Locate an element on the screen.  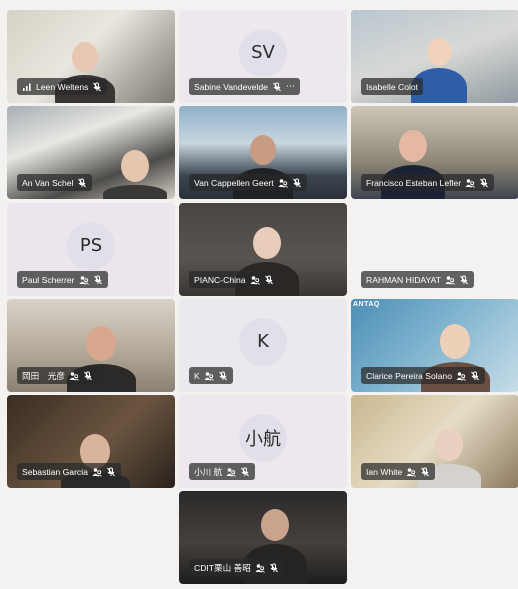
participant-name-label: Van Cappellen Geert is located at coordinates (248, 182).